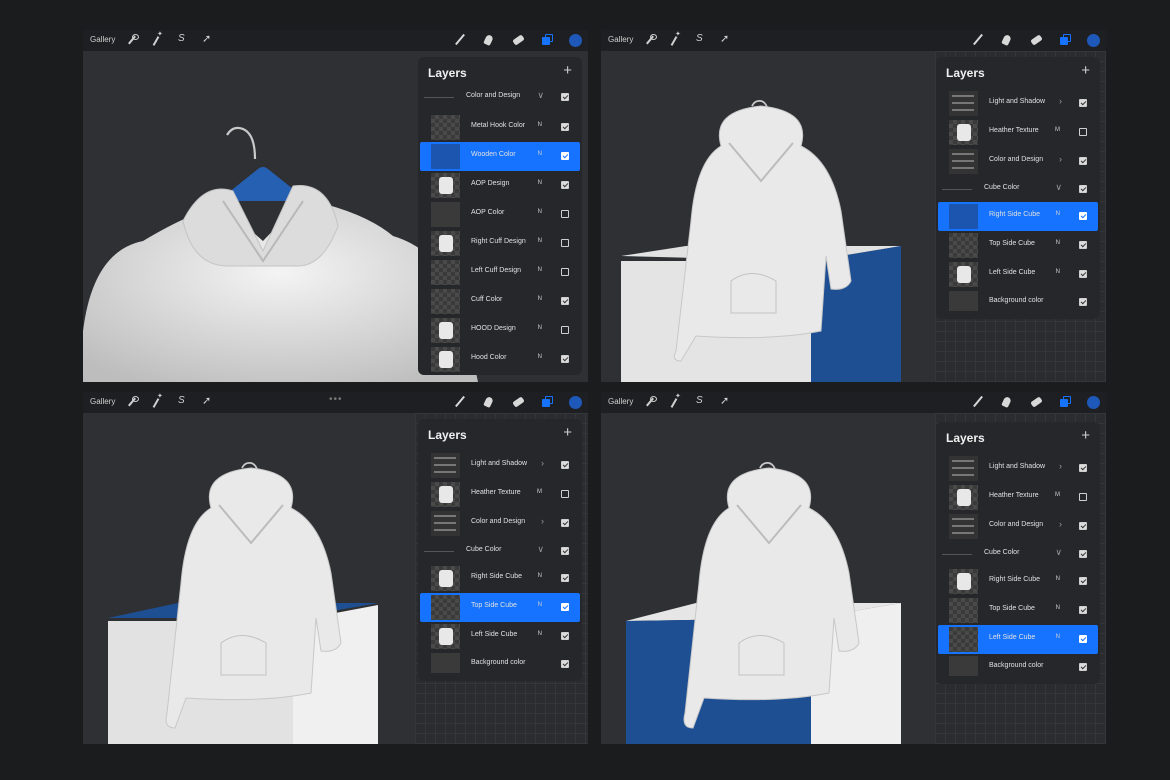 This screenshot has width=1170, height=780. I want to click on layer-row-cuff-color: Cuff Color N, so click(500, 301).